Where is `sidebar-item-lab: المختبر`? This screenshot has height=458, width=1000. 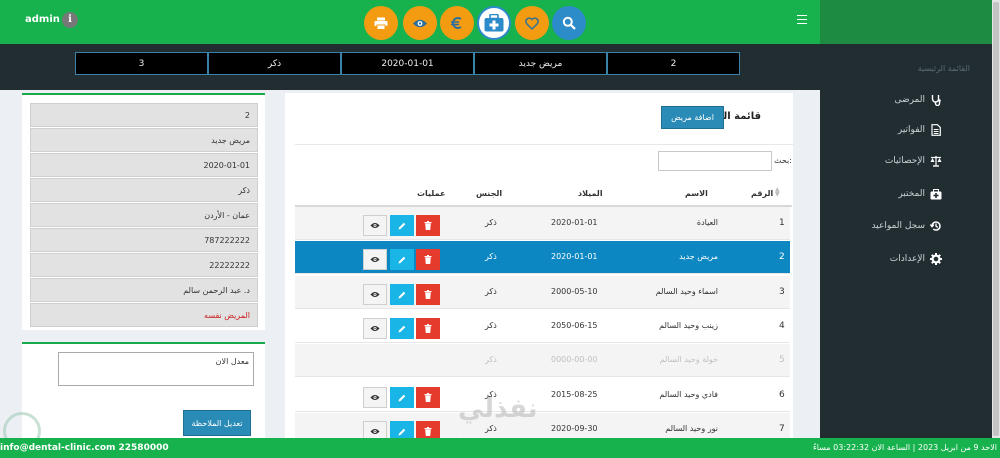
sidebar-item-lab: المختبر is located at coordinates (920, 194).